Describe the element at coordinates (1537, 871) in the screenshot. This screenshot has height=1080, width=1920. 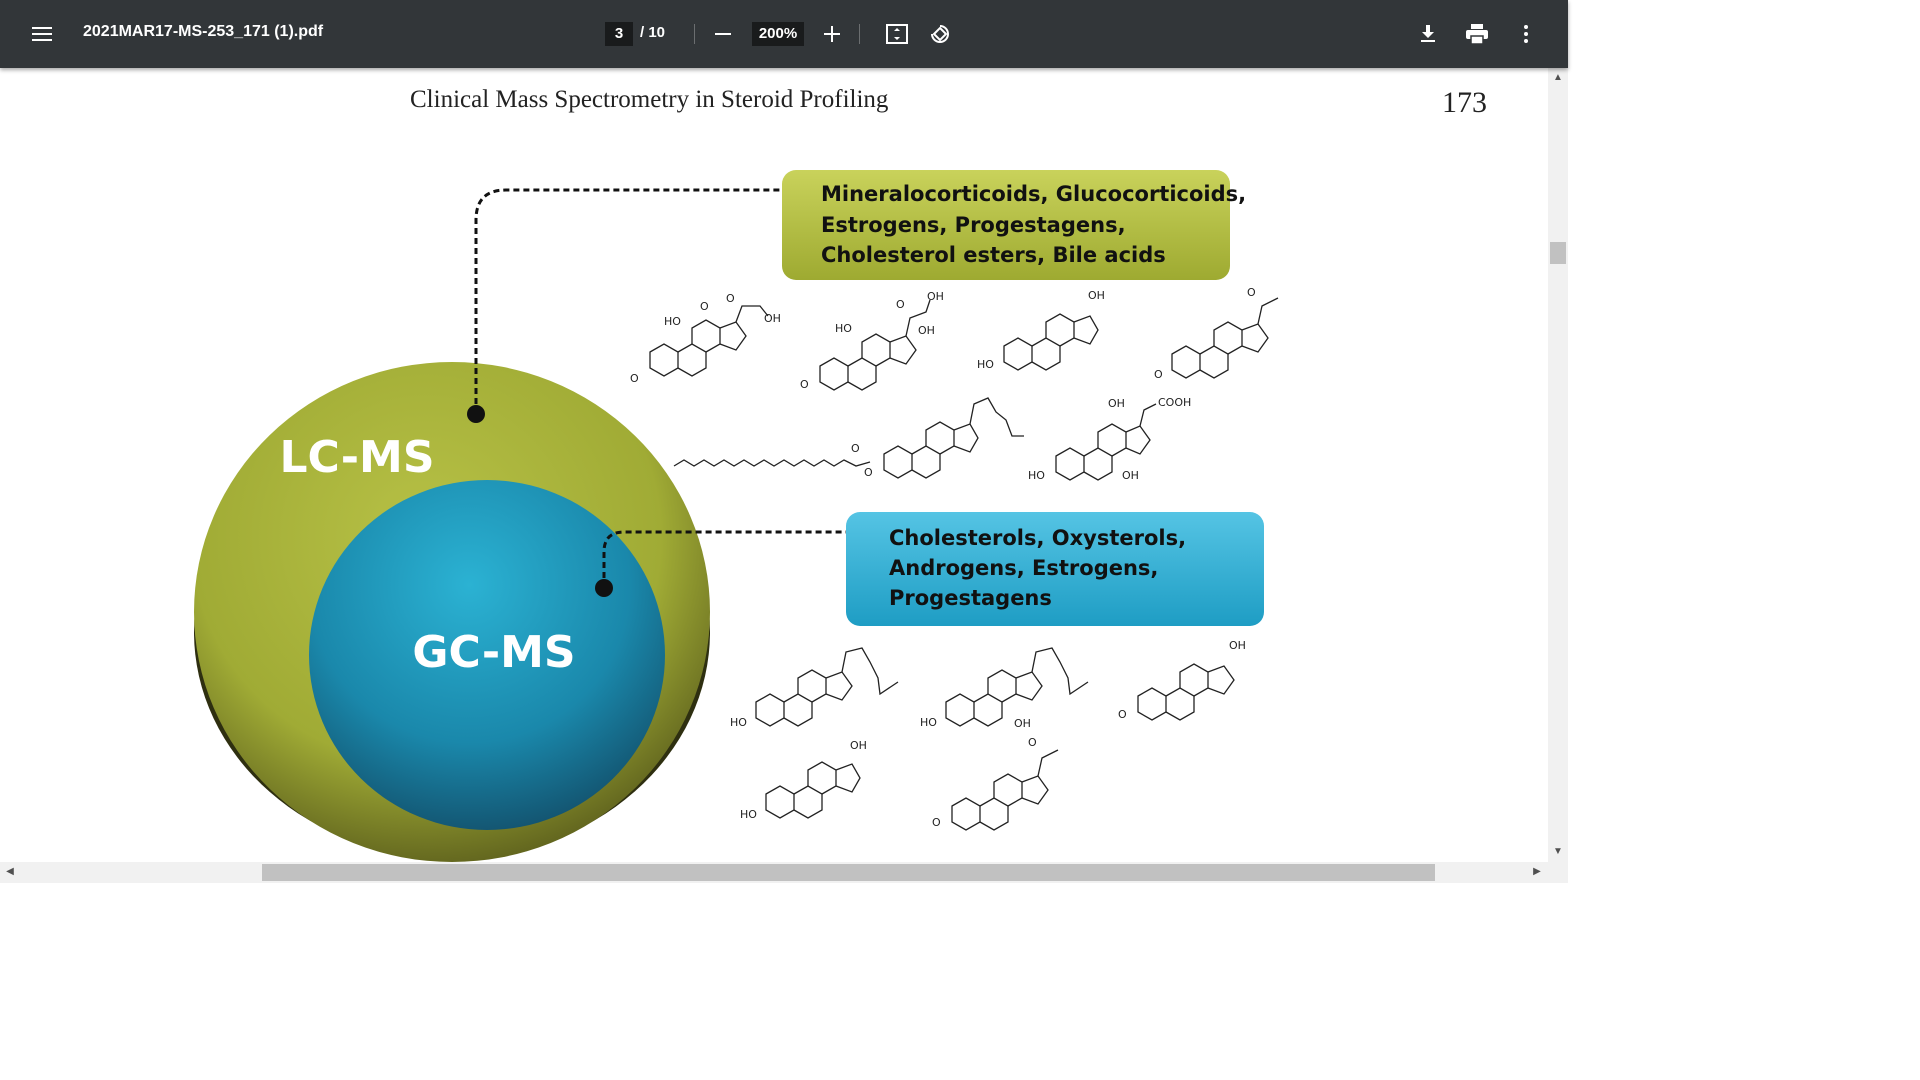
I see `scroll-right-arrow-icon: ▶` at that location.